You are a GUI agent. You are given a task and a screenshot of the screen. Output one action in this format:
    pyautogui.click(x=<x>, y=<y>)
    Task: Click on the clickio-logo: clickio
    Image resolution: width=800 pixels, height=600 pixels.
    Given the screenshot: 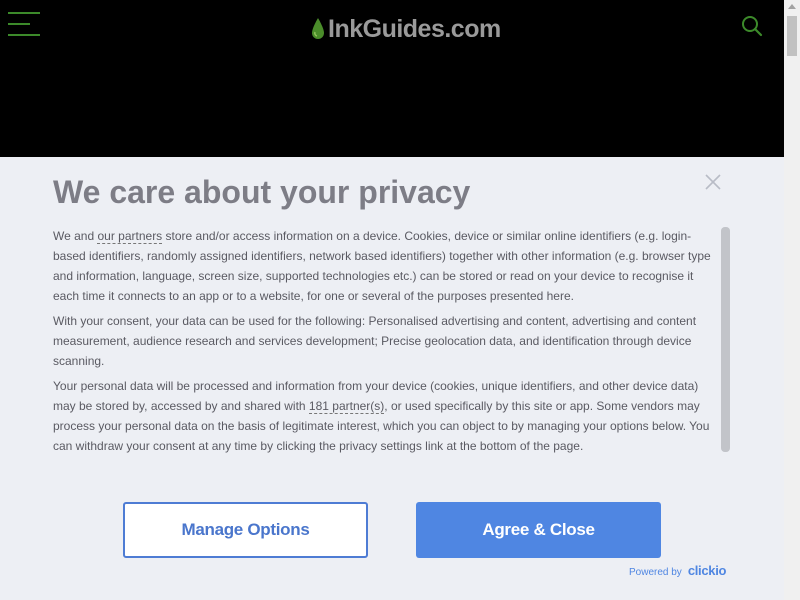 What is the action you would take?
    pyautogui.click(x=707, y=570)
    